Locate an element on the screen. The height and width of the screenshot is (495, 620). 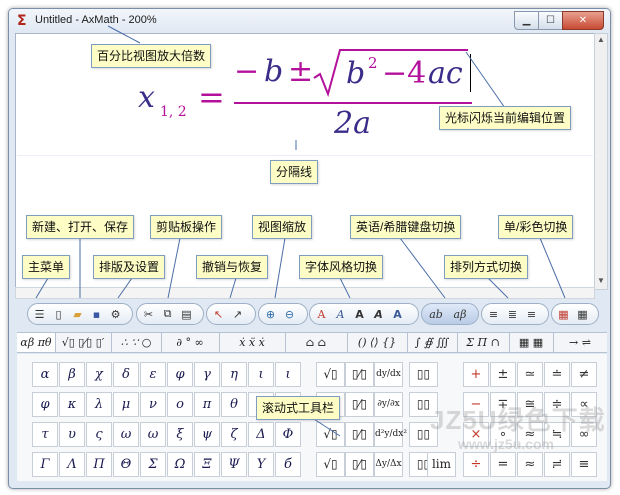
callout-mono-color: 单/彩色切换 is located at coordinates (536, 227).